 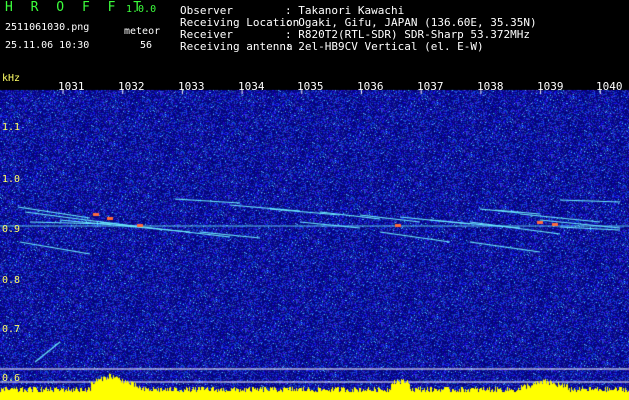 I want to click on y-tick-label: 0.7, so click(x=11, y=329).